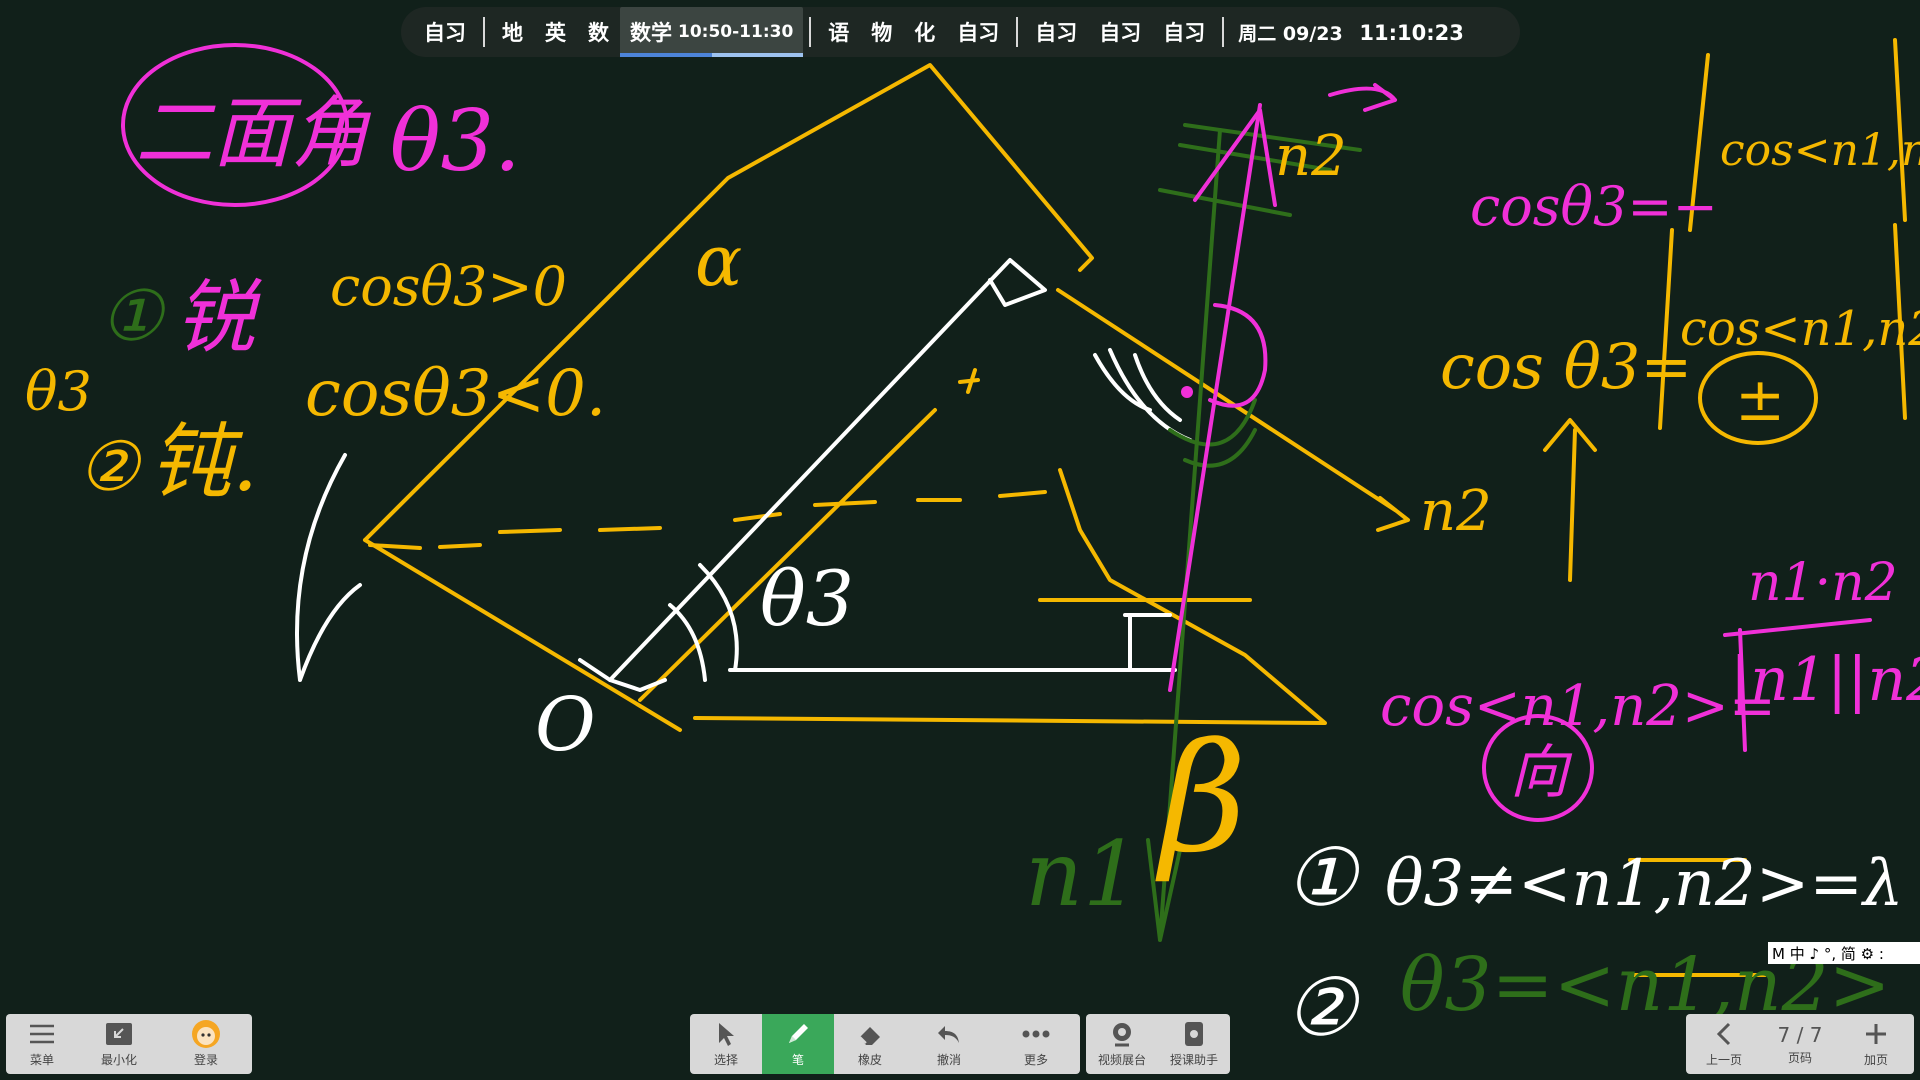 The image size is (1920, 1080). Describe the element at coordinates (1201, 799) in the screenshot. I see `beta-label: β` at that location.